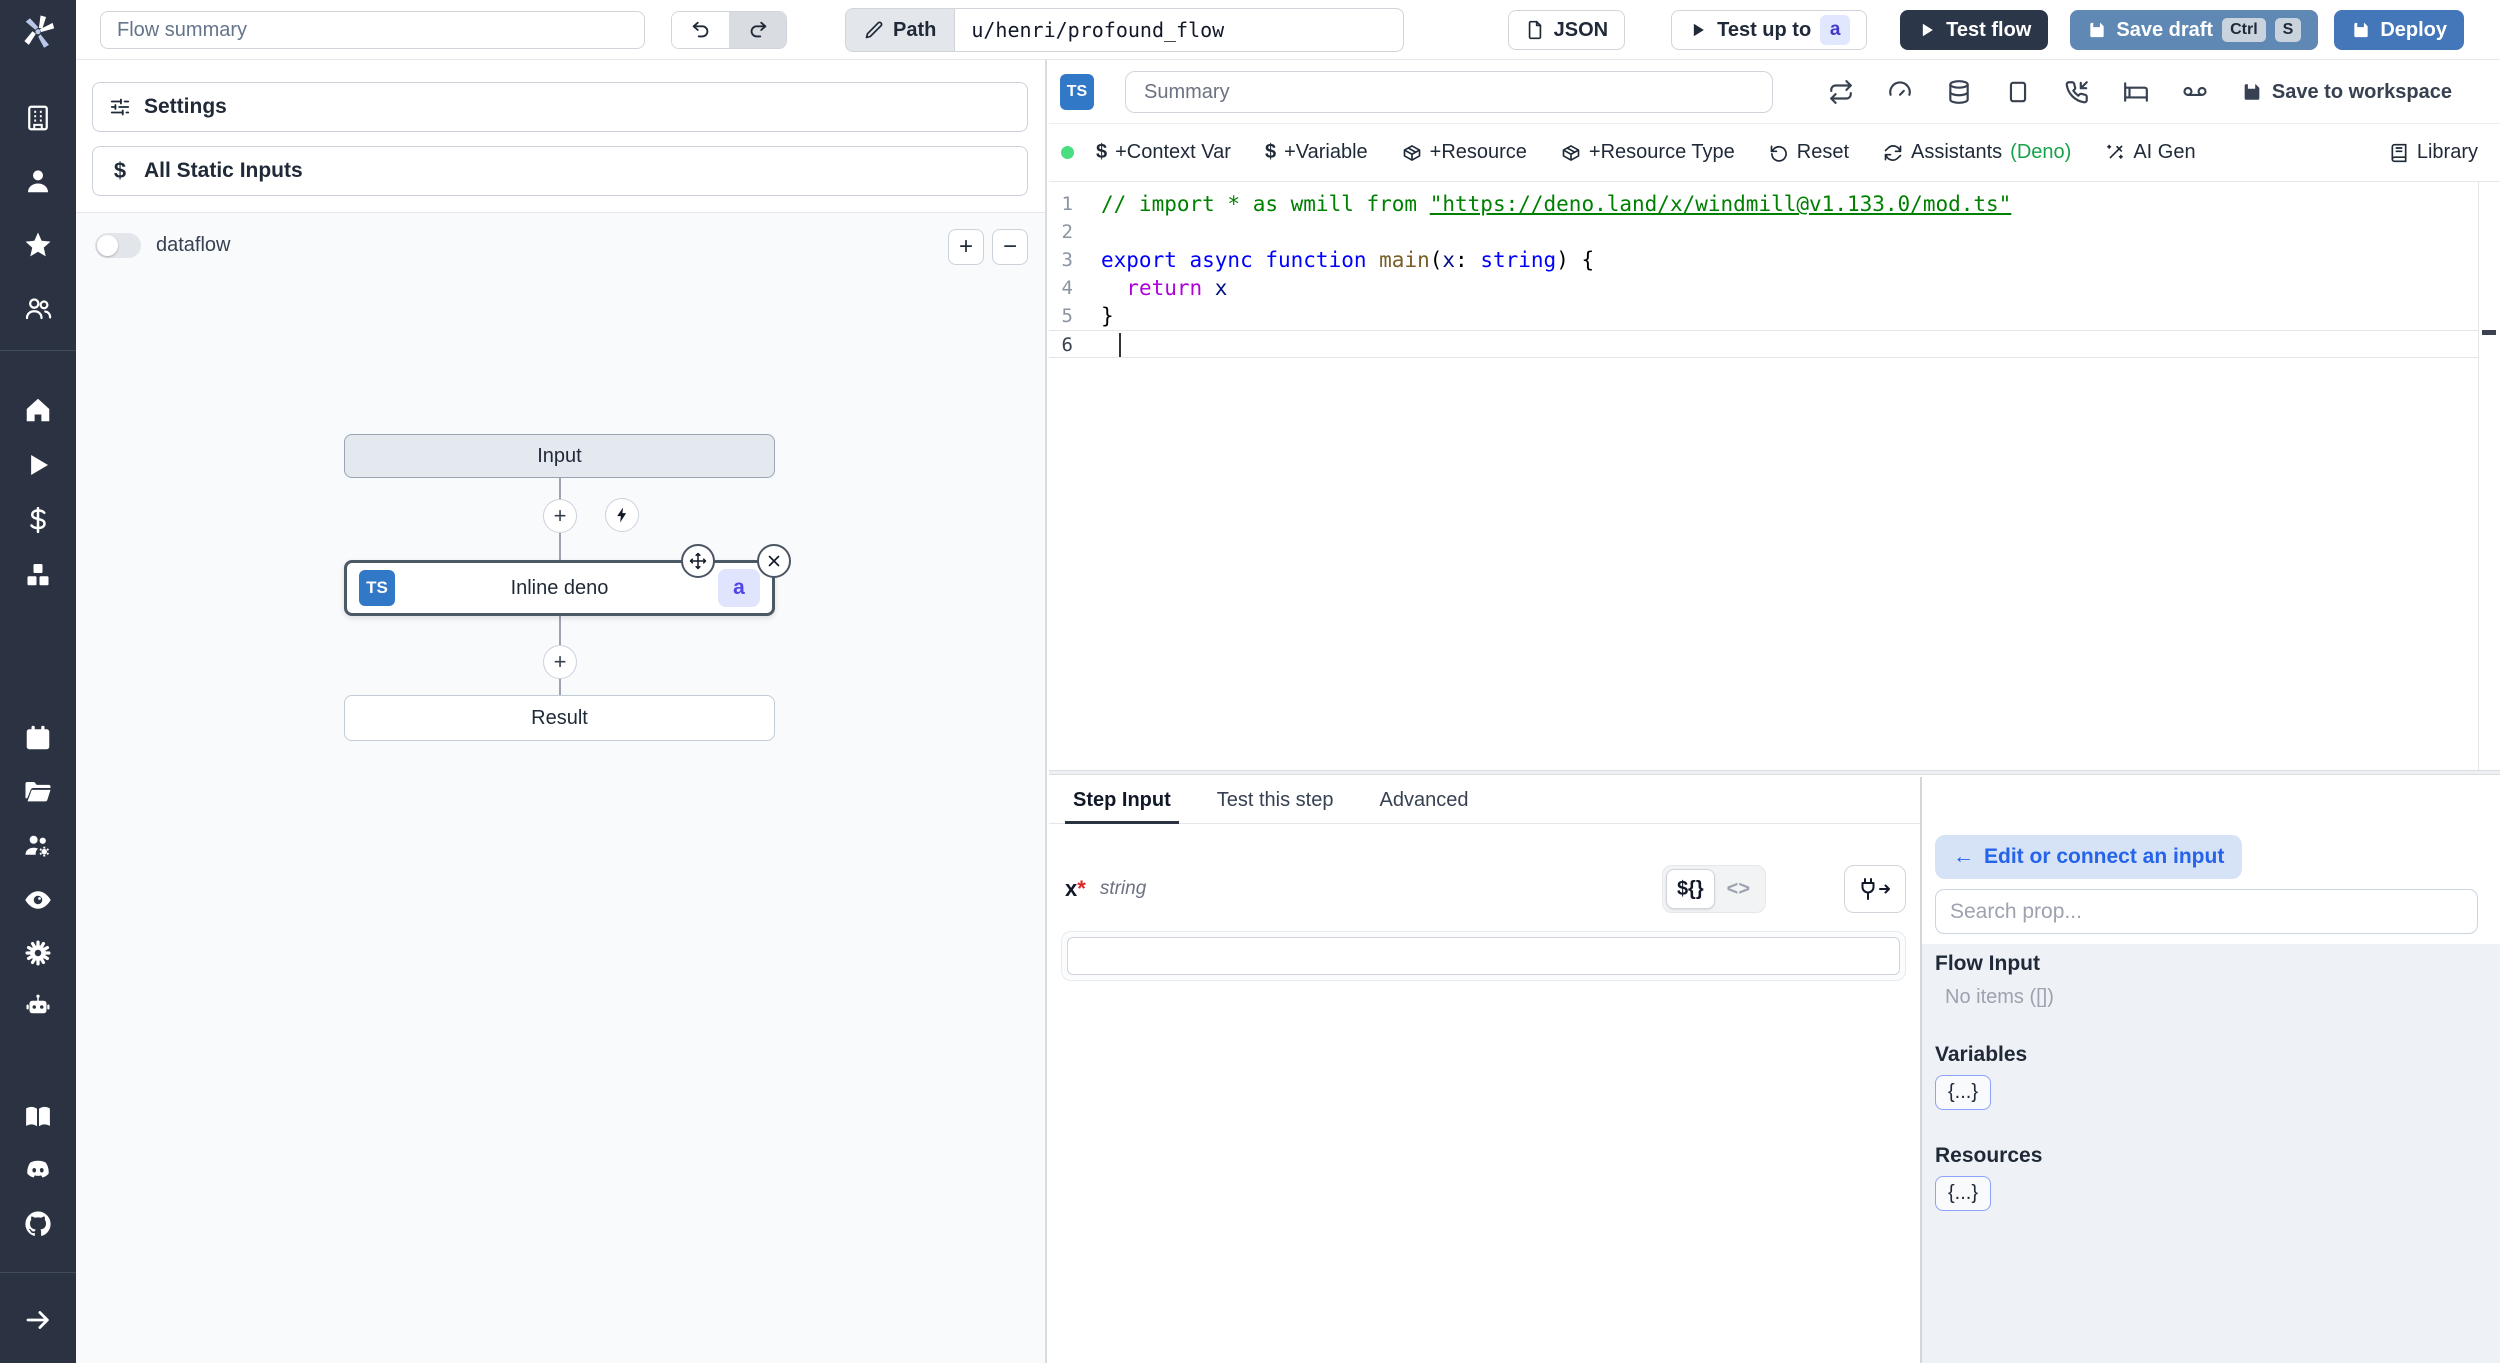 Image resolution: width=2500 pixels, height=1363 pixels. I want to click on delete-step-button, so click(774, 561).